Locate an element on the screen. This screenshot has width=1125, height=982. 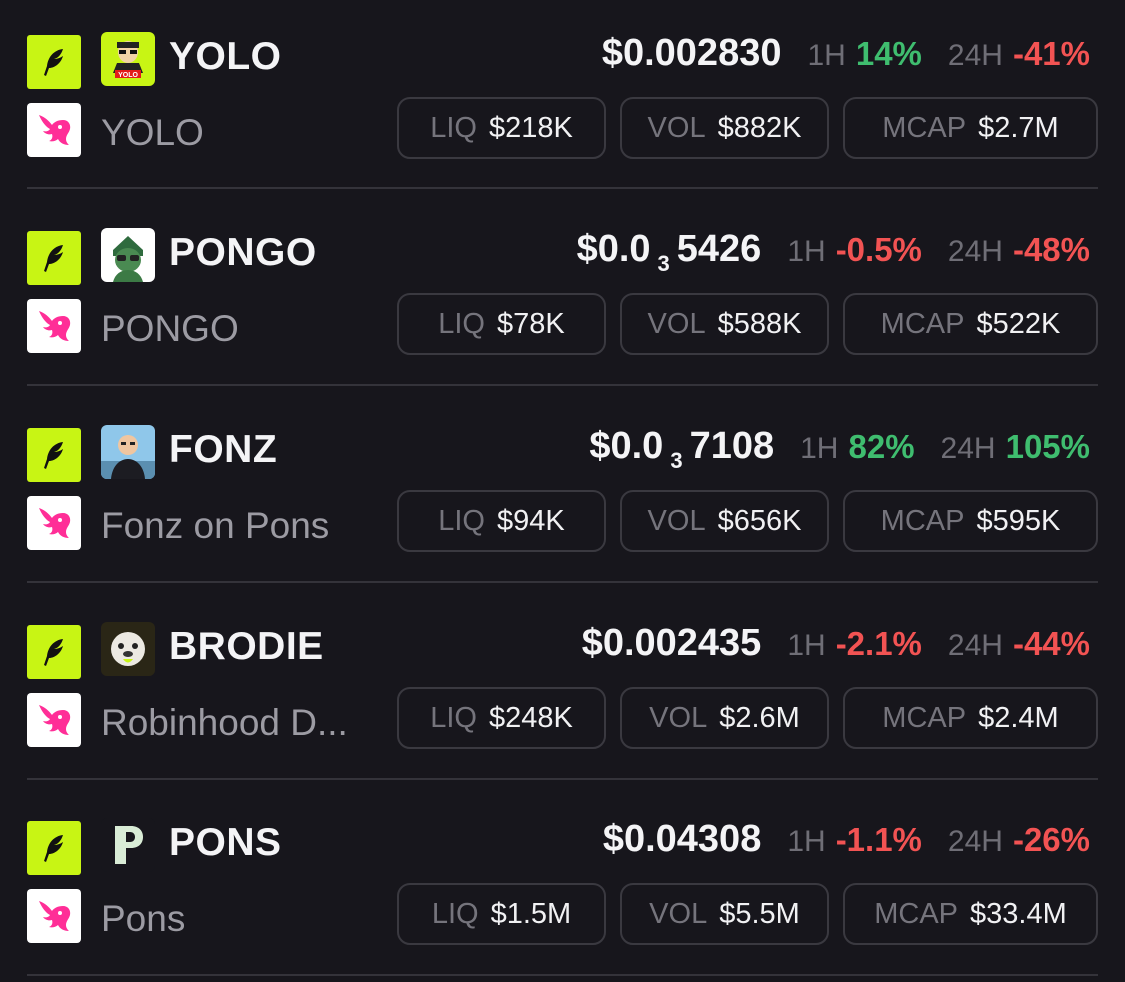
price: $0.0 3 7108 is located at coordinates (681, 449).